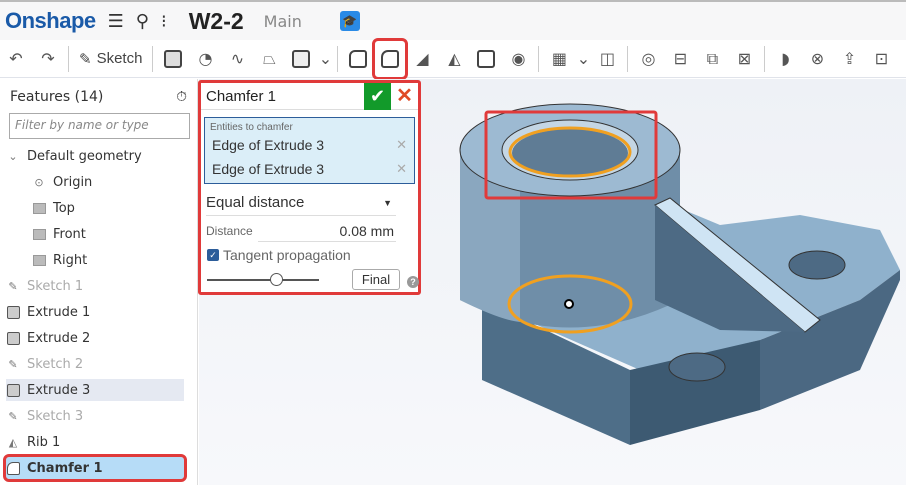 The height and width of the screenshot is (485, 906). What do you see at coordinates (785, 59) in the screenshot?
I see `modify-fillet-icon: ◗` at bounding box center [785, 59].